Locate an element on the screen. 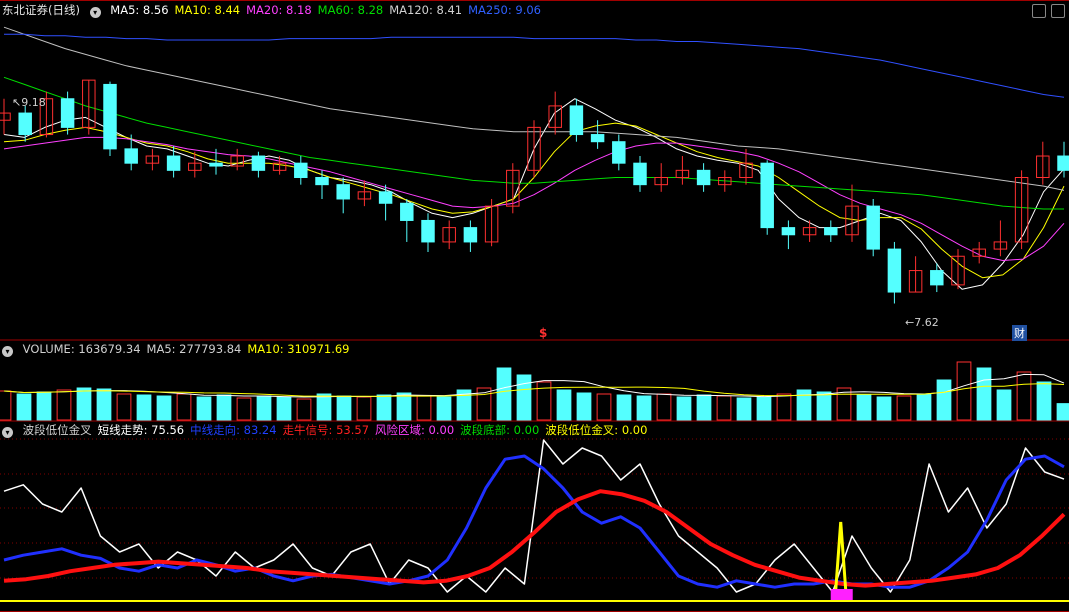 The height and width of the screenshot is (612, 1069). ma-legend-item-0: MA5: 8.56 is located at coordinates (139, 10).